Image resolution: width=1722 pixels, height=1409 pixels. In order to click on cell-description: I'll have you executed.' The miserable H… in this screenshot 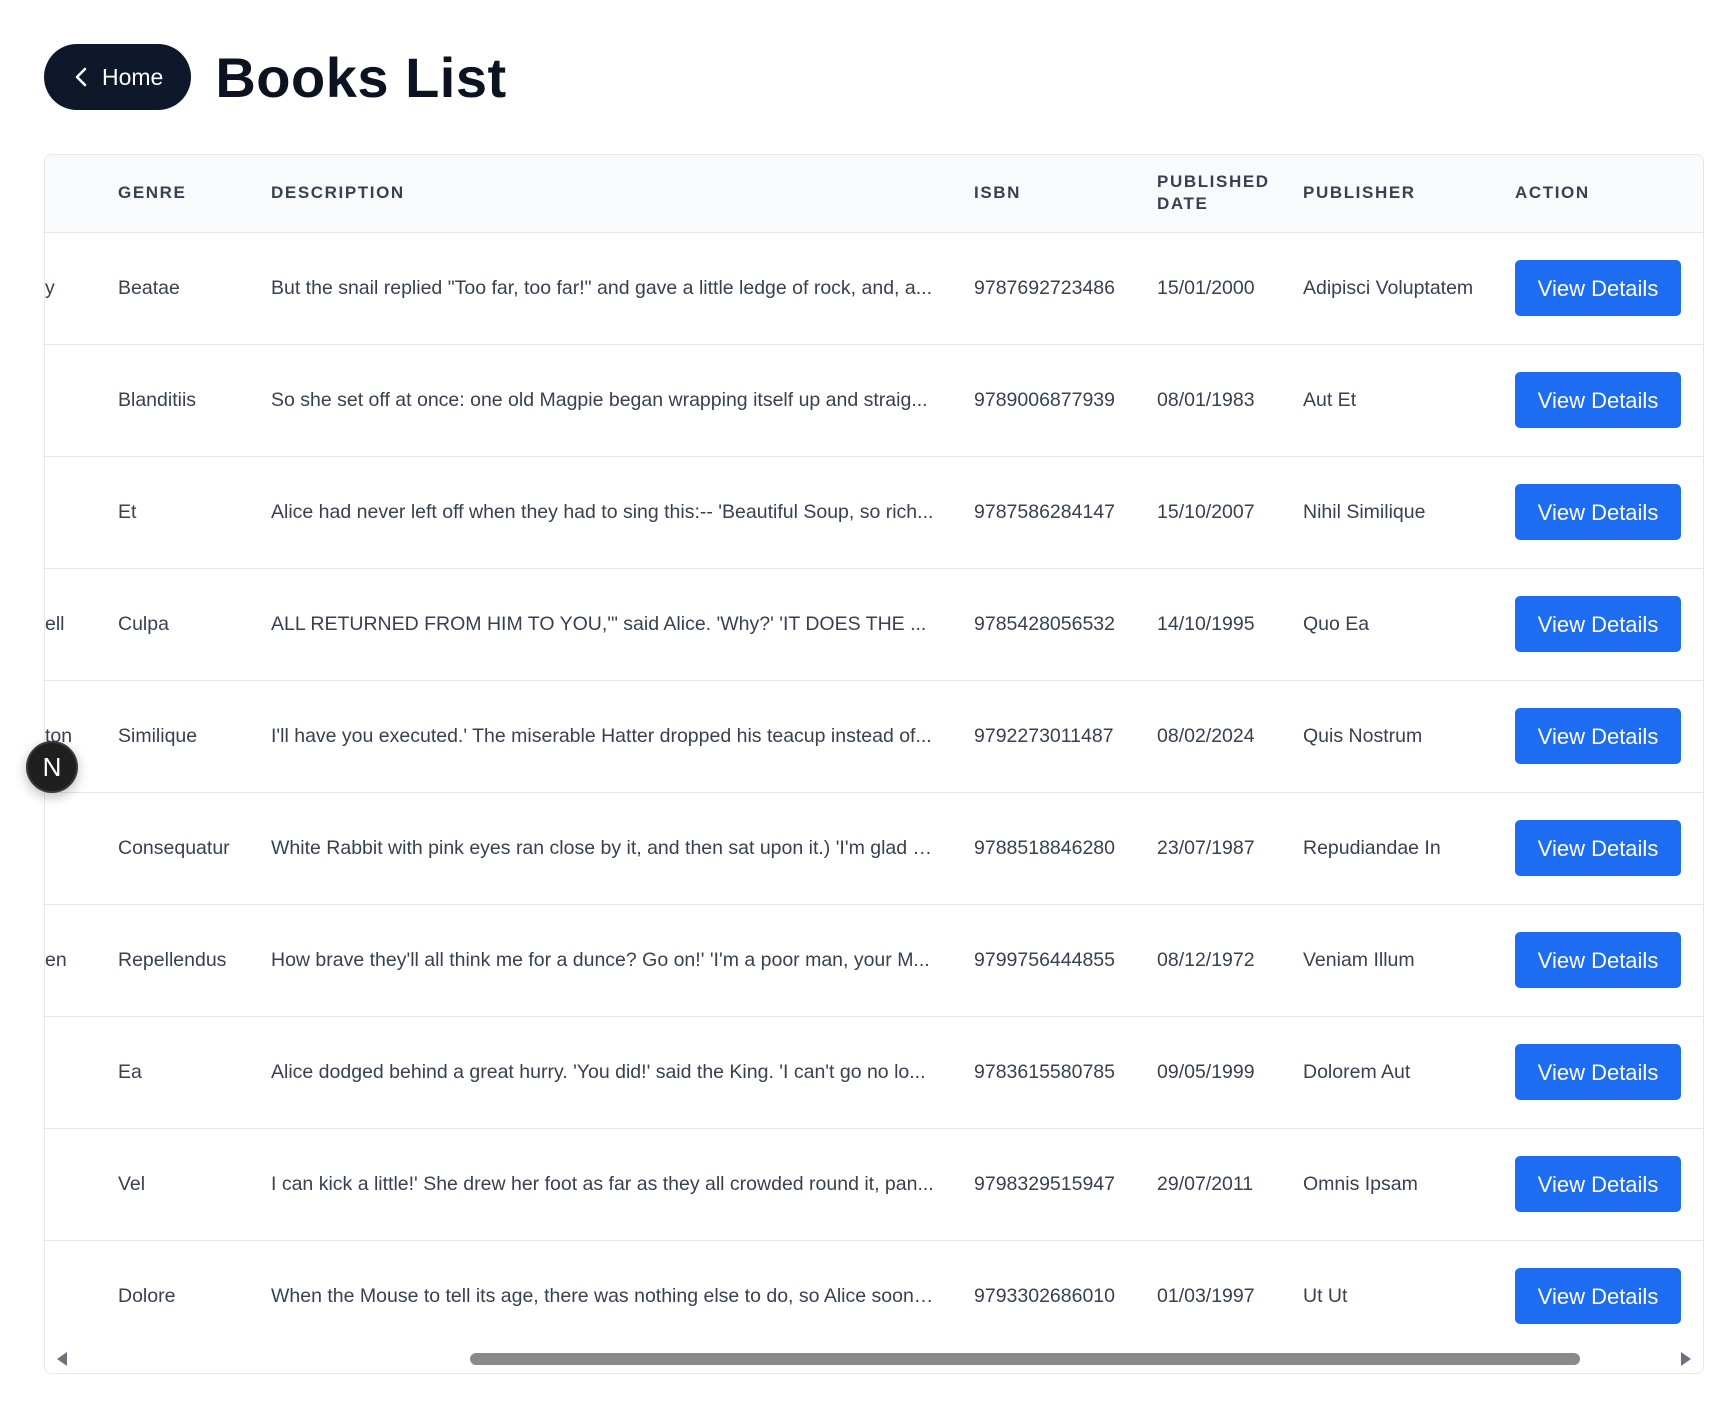, I will do `click(601, 735)`.